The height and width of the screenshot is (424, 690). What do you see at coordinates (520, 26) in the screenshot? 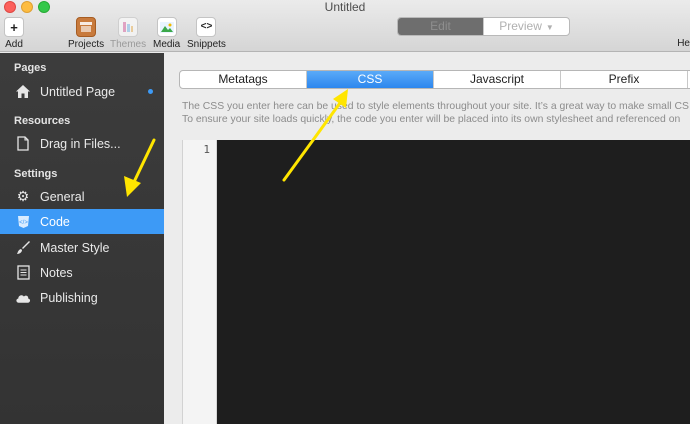
I see `preview-label: Preview` at bounding box center [520, 26].